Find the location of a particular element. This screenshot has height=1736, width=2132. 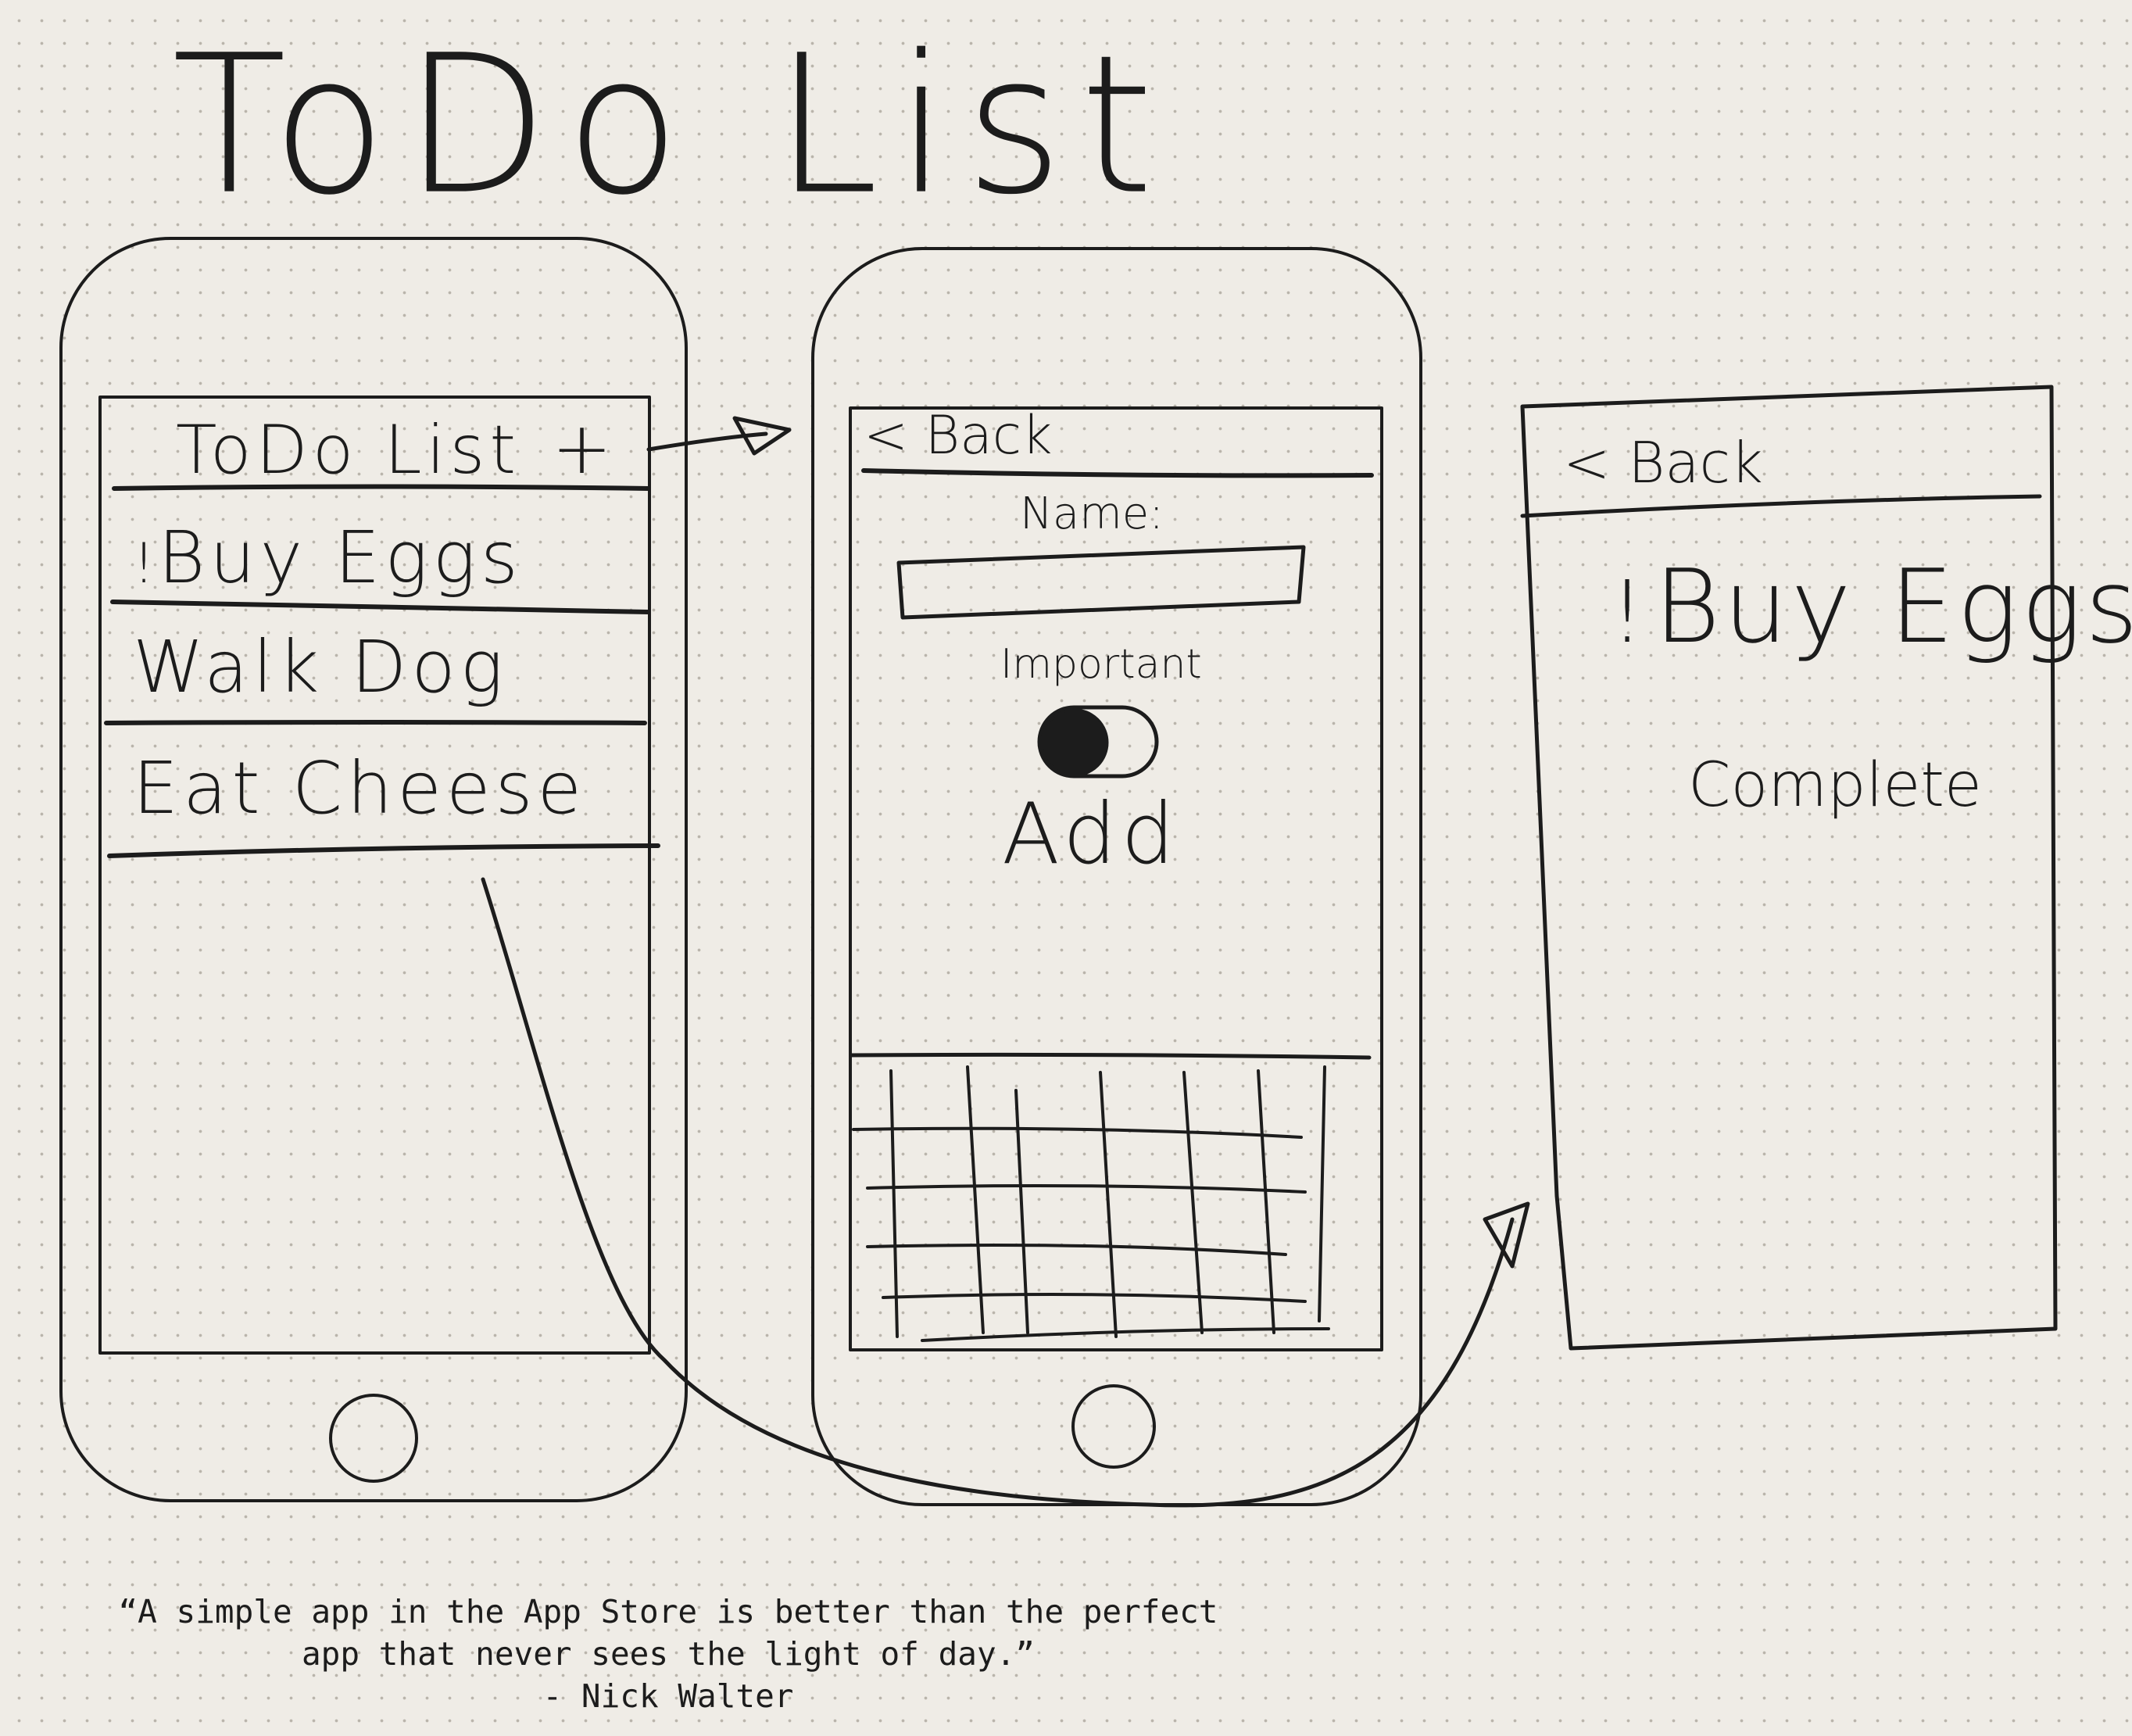

name-text-field is located at coordinates (1101, 583).